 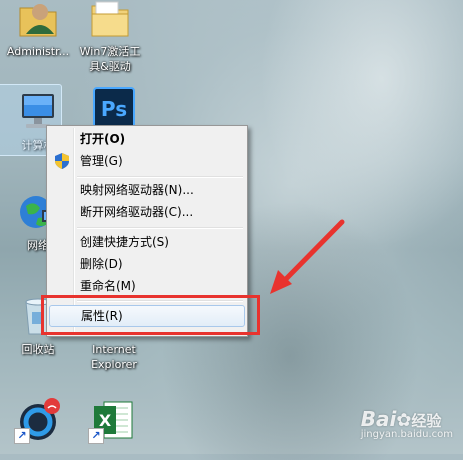 I want to click on baidu-watermark: Bai✿经验 jingyan.baidu.com, so click(x=407, y=423).